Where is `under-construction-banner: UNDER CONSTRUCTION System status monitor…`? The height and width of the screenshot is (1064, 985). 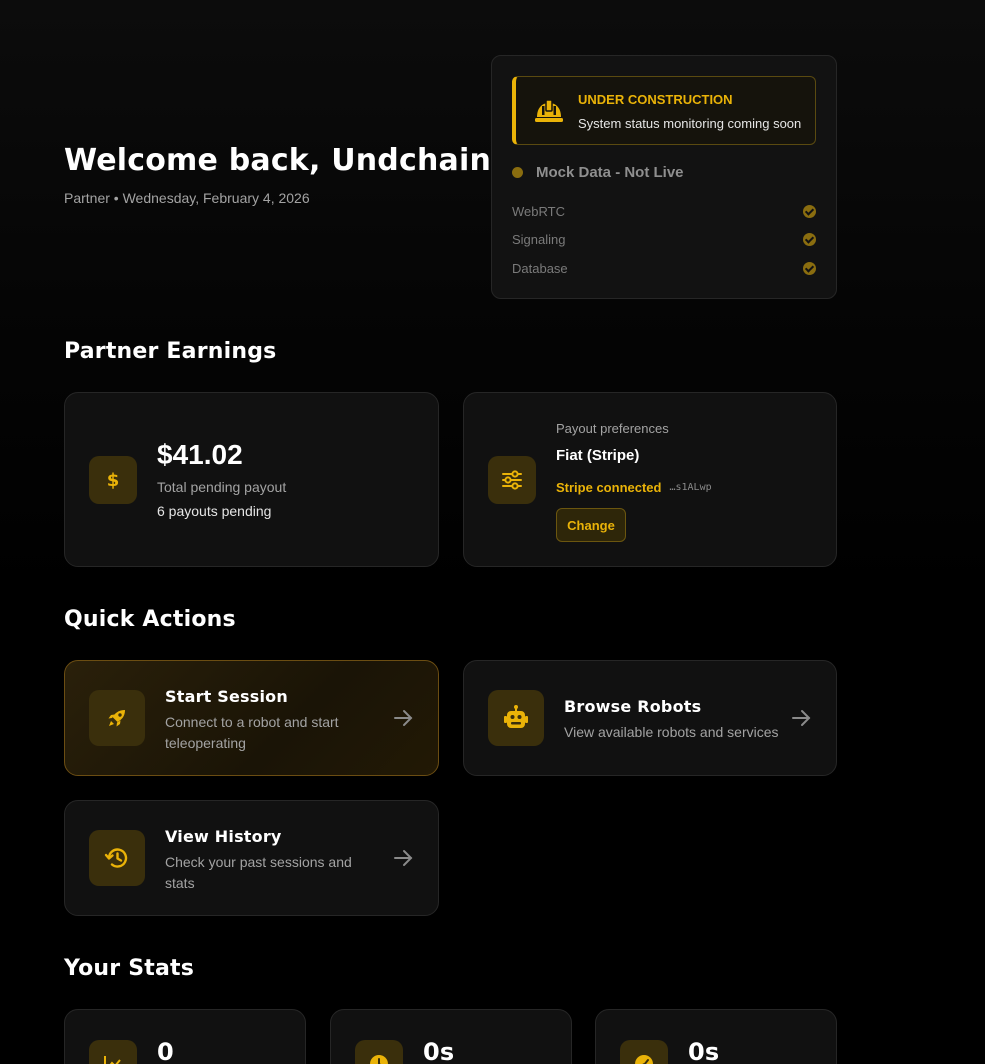 under-construction-banner: UNDER CONSTRUCTION System status monitor… is located at coordinates (664, 110).